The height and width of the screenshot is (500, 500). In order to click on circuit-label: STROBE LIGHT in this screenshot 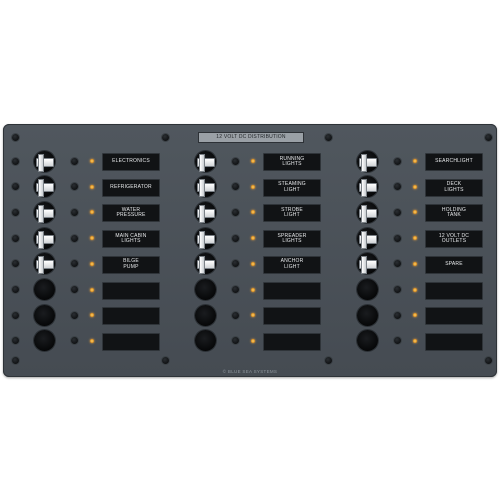, I will do `click(292, 213)`.